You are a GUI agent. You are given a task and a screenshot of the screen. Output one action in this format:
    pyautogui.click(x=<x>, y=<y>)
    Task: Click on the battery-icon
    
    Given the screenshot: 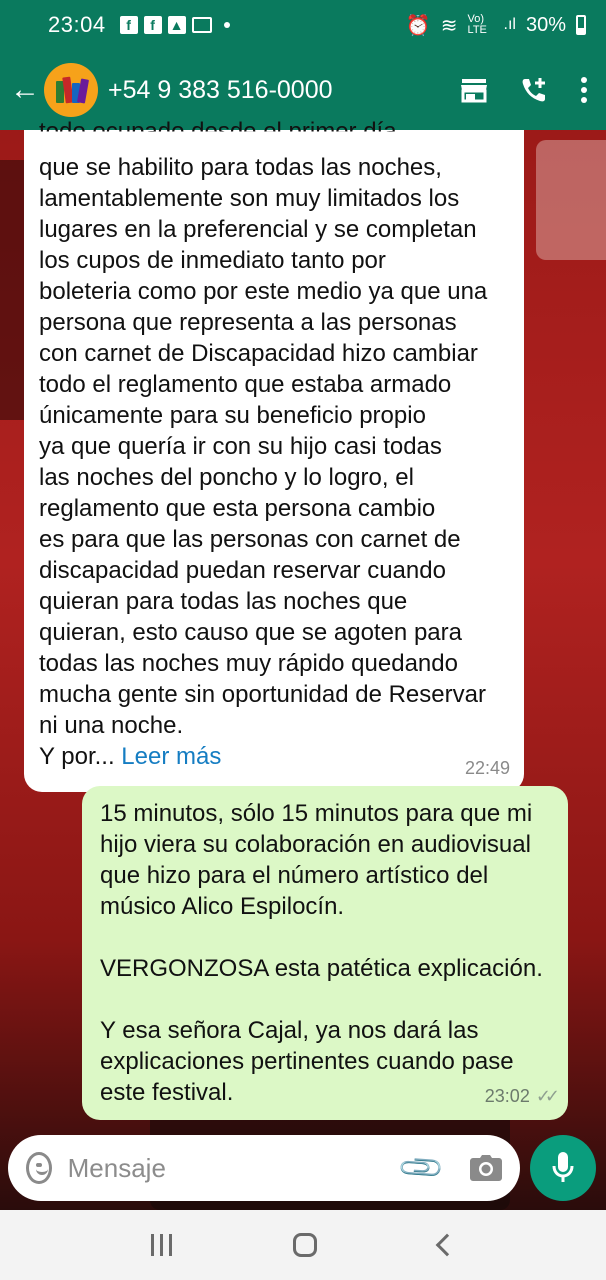 What is the action you would take?
    pyautogui.click(x=581, y=25)
    